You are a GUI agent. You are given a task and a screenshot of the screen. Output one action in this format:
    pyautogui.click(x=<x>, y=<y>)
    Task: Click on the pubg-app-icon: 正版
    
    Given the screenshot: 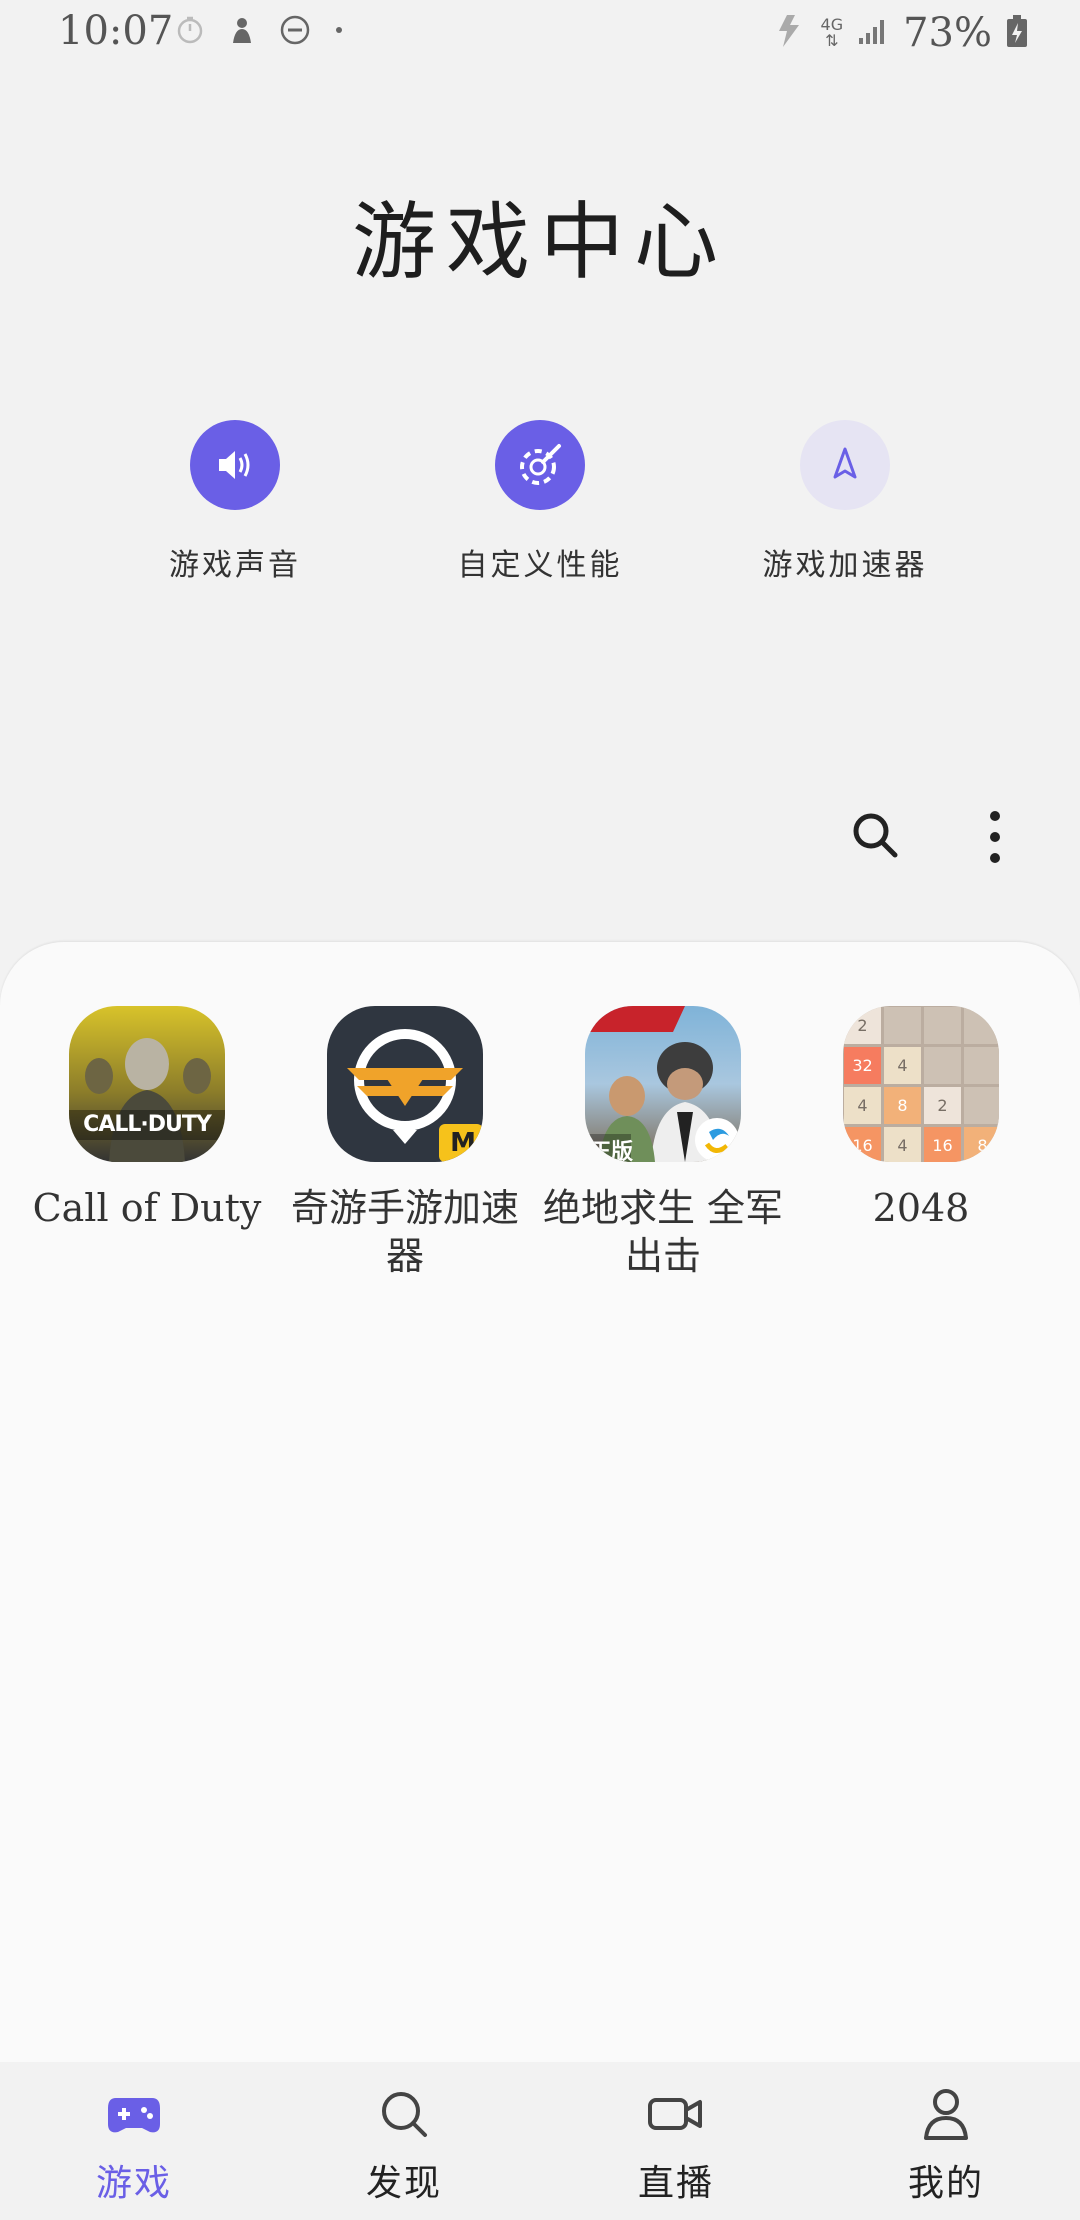 What is the action you would take?
    pyautogui.click(x=663, y=1084)
    